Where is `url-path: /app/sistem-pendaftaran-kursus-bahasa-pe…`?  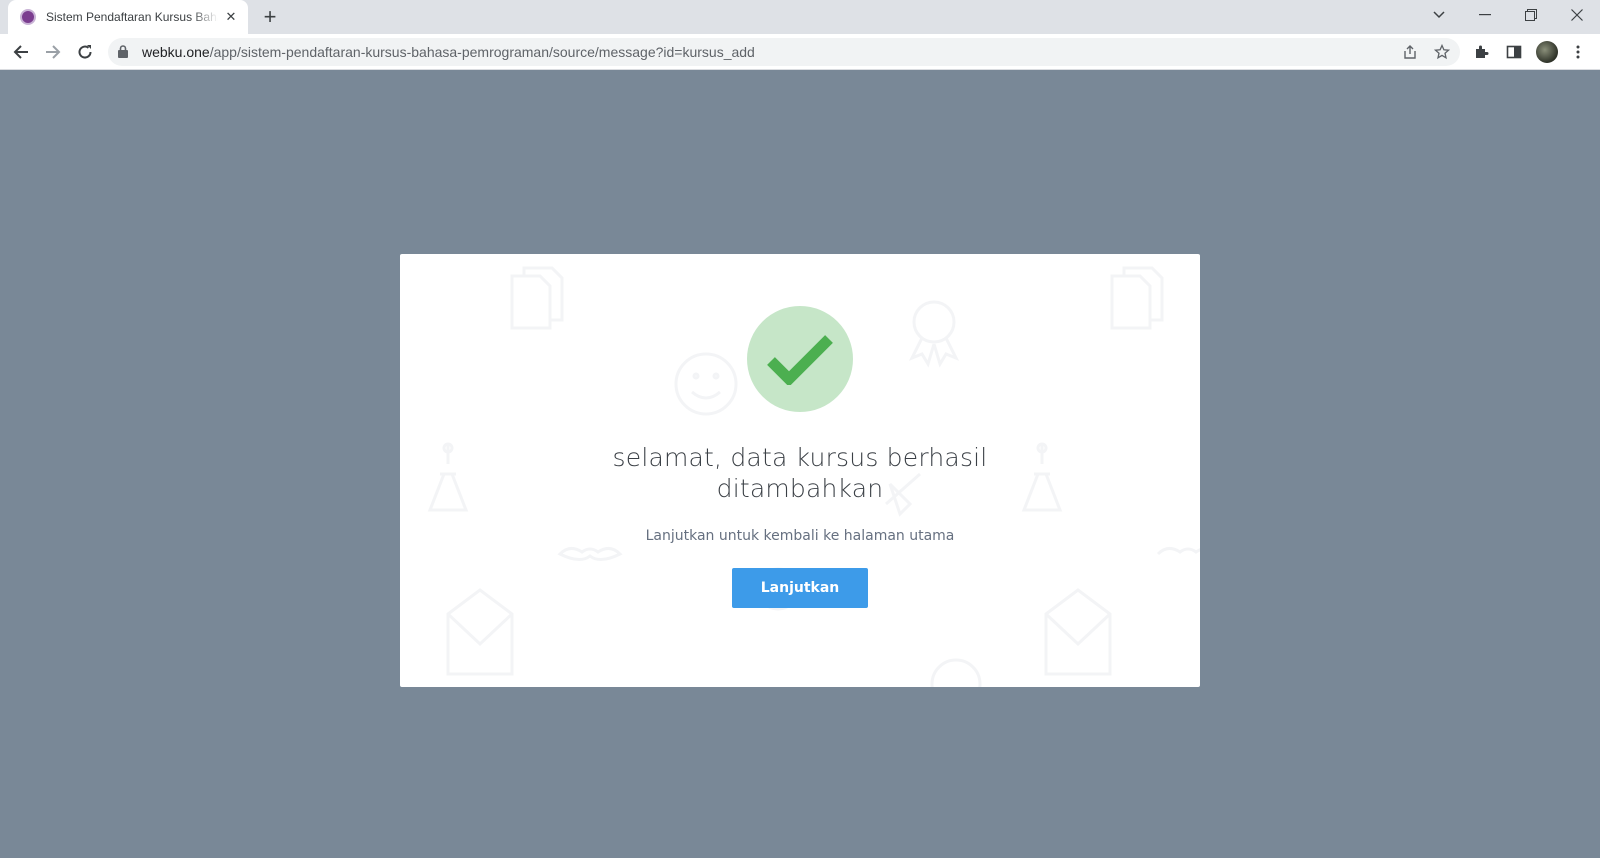 url-path: /app/sistem-pendaftaran-kursus-bahasa-pe… is located at coordinates (482, 52).